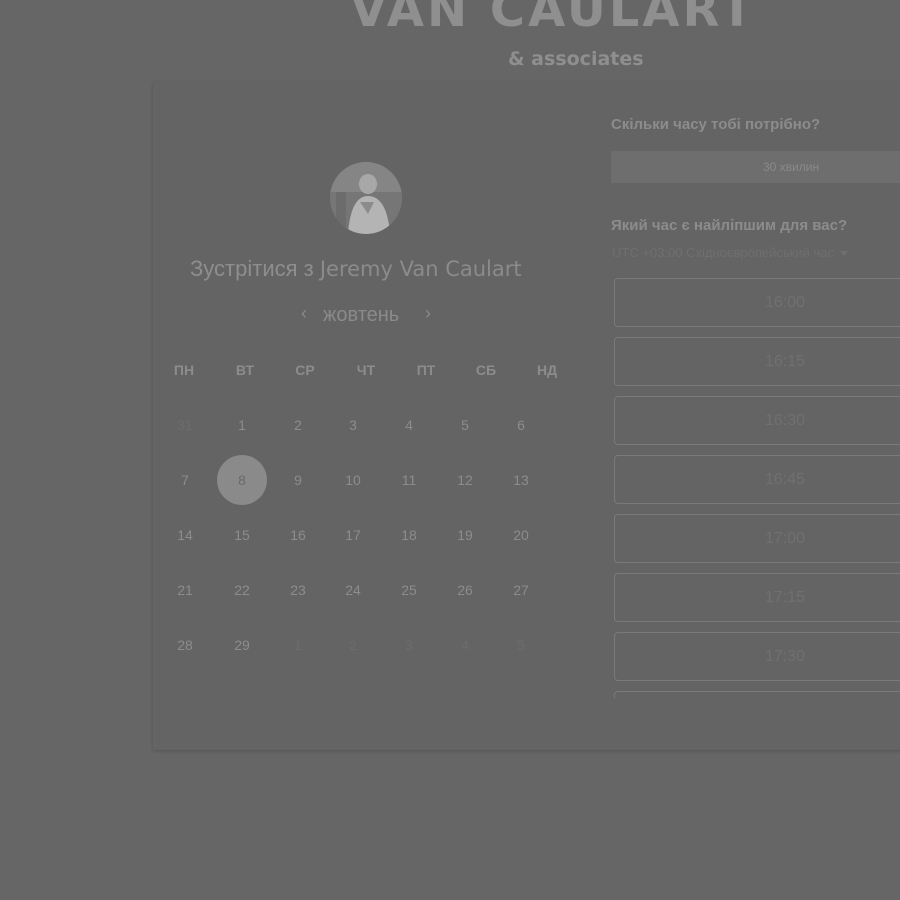 This screenshot has width=900, height=900. What do you see at coordinates (729, 225) in the screenshot?
I see `time-question: Який час є найліпшим для вас?` at bounding box center [729, 225].